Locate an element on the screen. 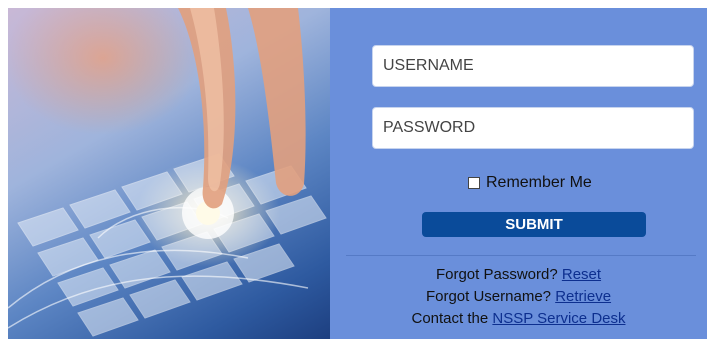  forgot-password-text: Forgot Password? is located at coordinates (496, 274).